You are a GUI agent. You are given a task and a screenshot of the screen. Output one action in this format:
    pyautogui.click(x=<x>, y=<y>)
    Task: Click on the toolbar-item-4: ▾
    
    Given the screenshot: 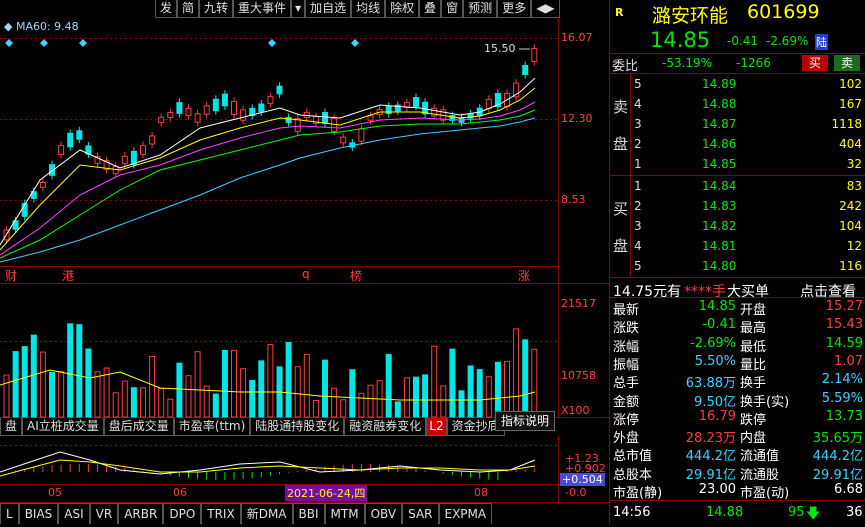 What is the action you would take?
    pyautogui.click(x=298, y=9)
    